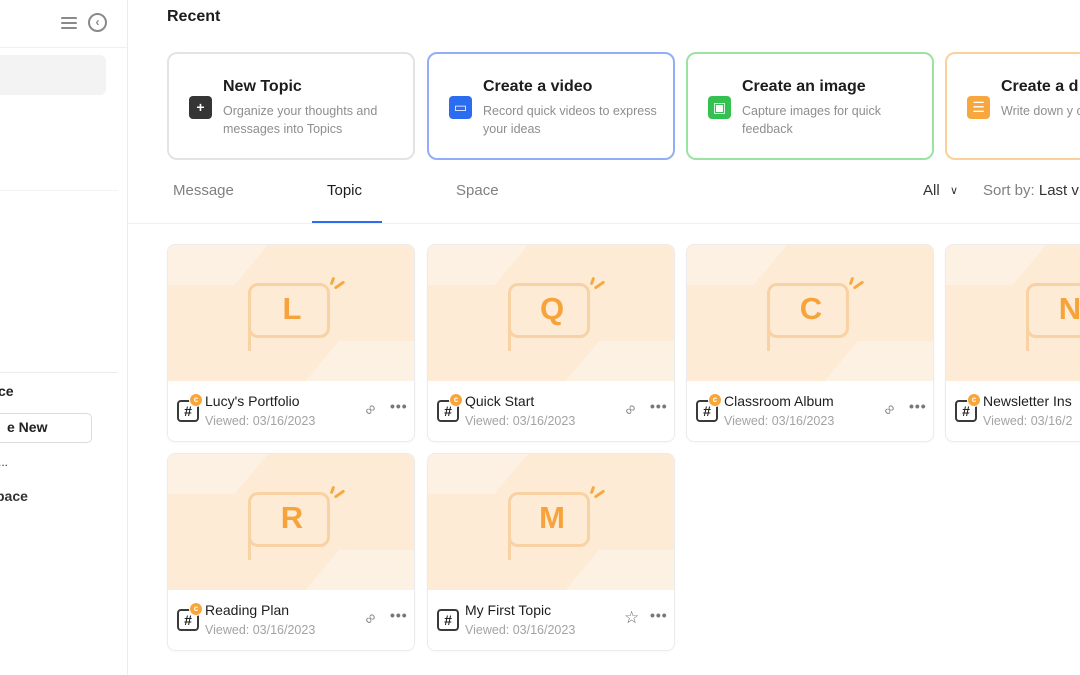 The height and width of the screenshot is (675, 1080). I want to click on sort-dropdown: Sort by: Last v, so click(1031, 190).